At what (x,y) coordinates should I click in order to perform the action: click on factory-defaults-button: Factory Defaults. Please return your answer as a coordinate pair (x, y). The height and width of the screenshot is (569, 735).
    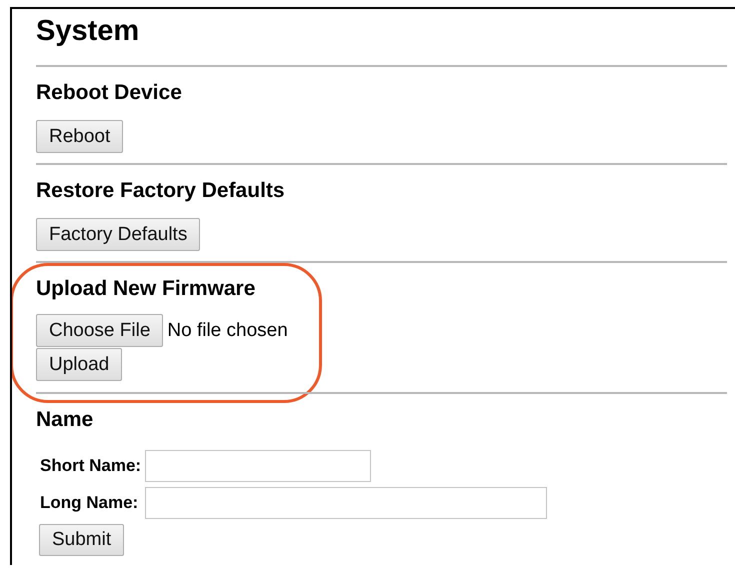
    Looking at the image, I should click on (118, 234).